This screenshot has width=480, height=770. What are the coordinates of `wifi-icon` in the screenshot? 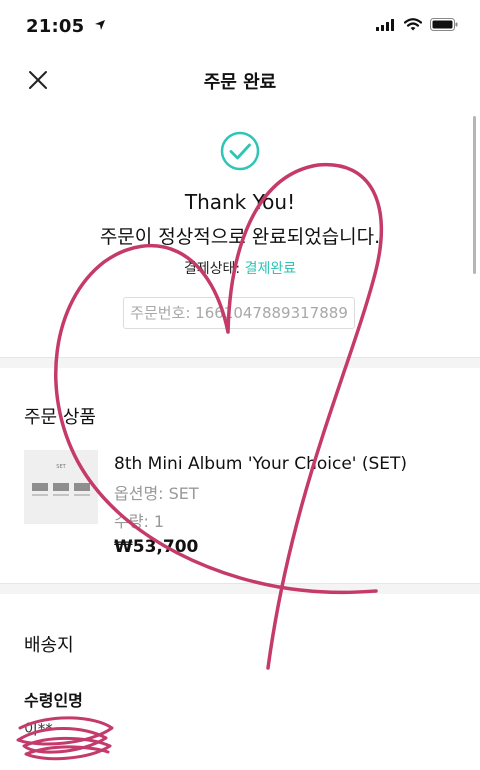 It's located at (413, 24).